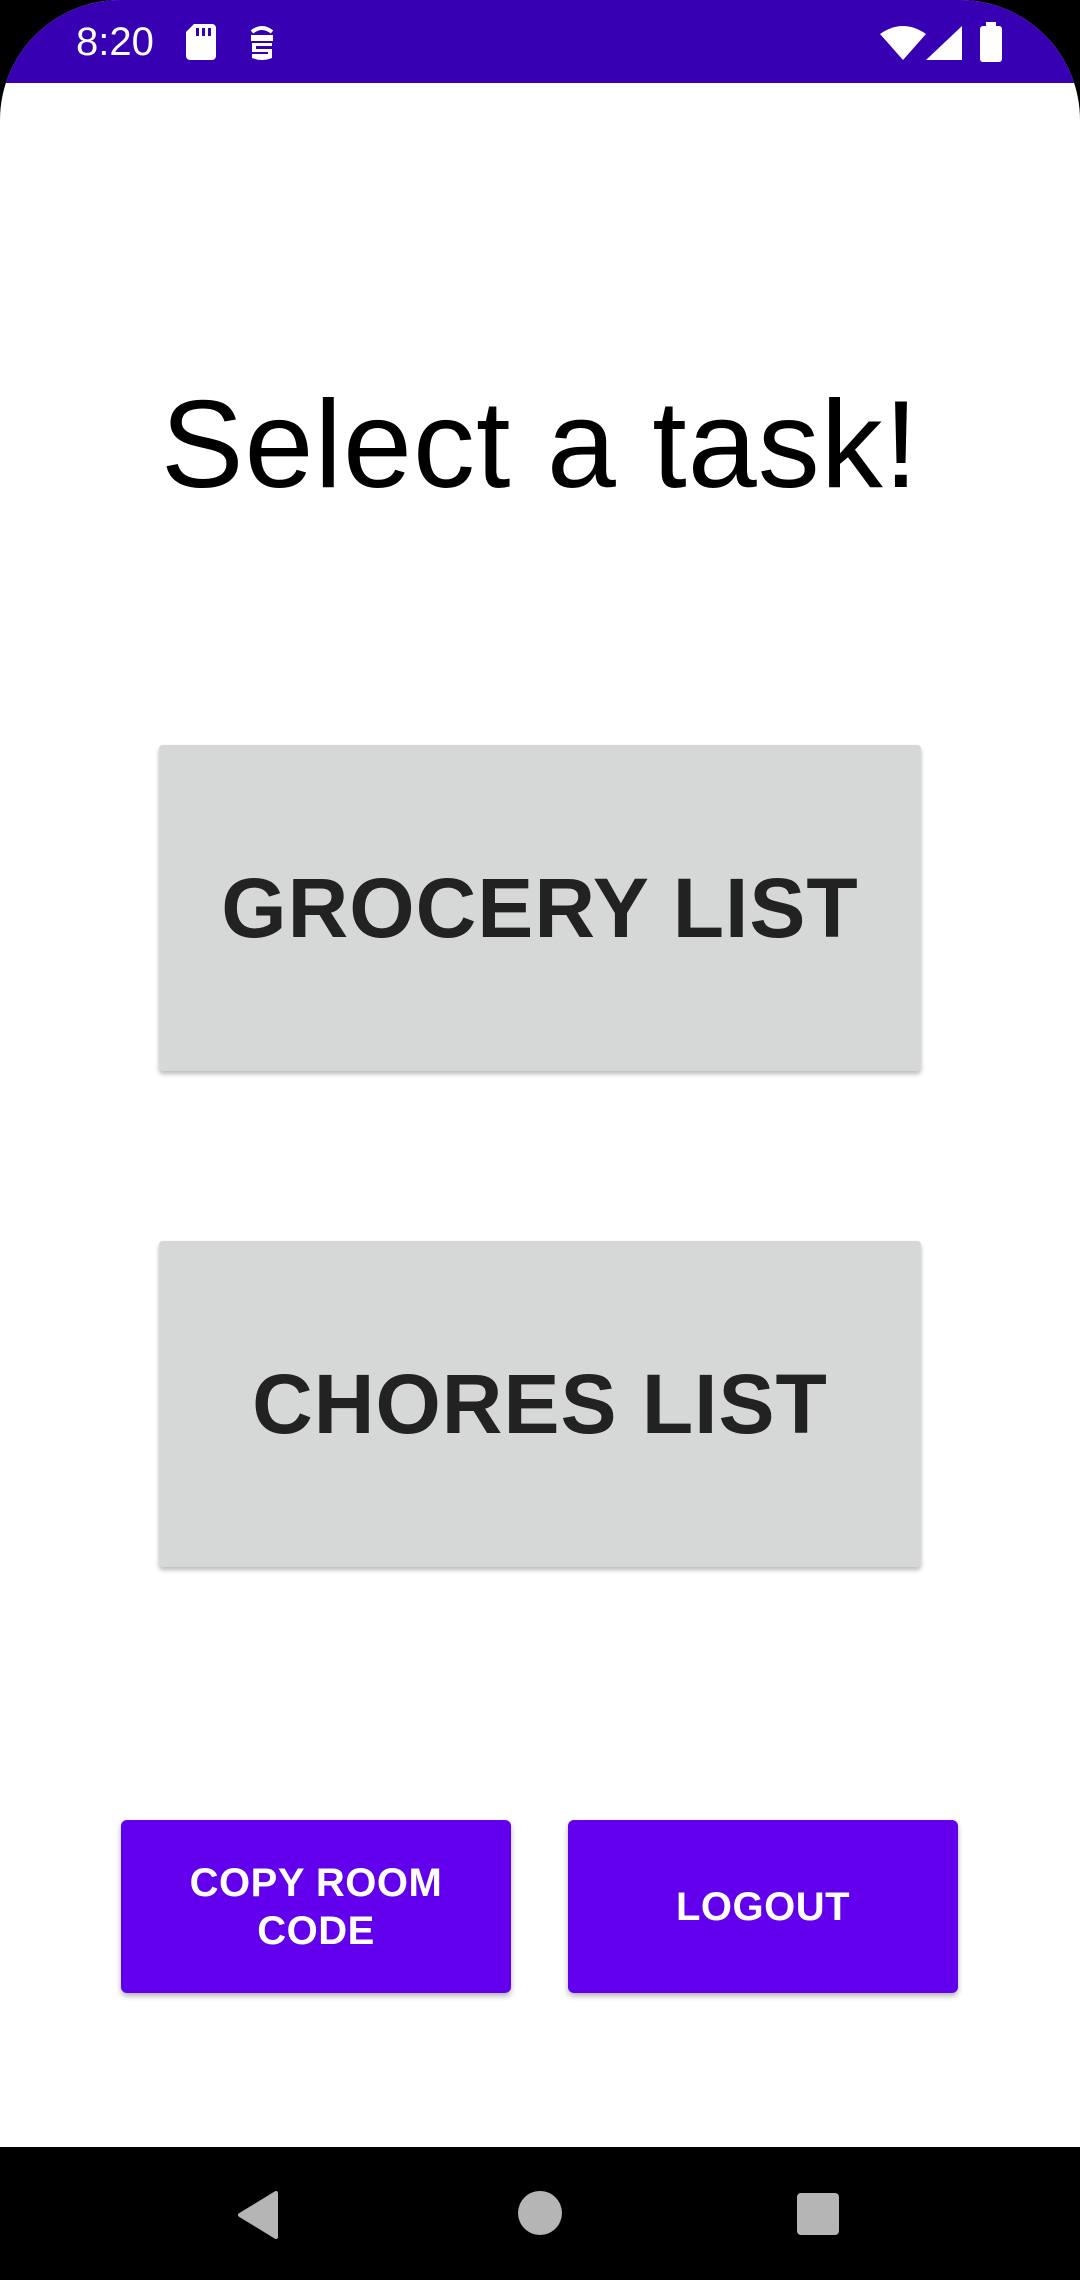 The width and height of the screenshot is (1080, 2280). What do you see at coordinates (540, 445) in the screenshot?
I see `page-title: Select a task!` at bounding box center [540, 445].